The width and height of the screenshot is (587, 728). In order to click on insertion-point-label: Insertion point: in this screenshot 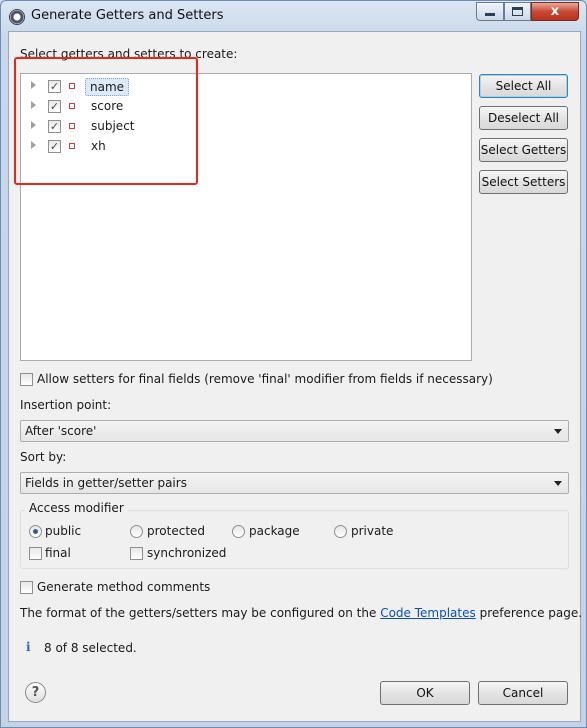, I will do `click(66, 405)`.